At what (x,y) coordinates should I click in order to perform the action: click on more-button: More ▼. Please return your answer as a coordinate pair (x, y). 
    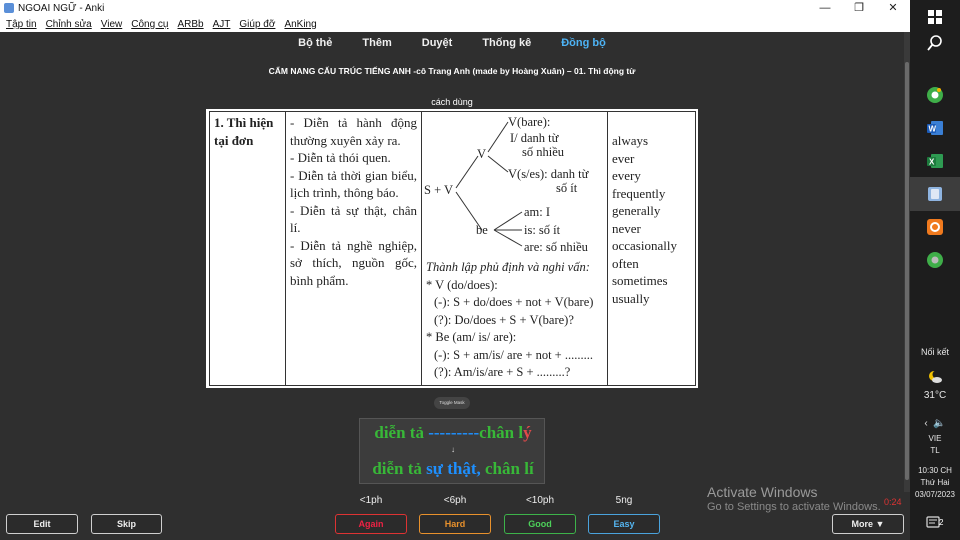
    Looking at the image, I should click on (868, 524).